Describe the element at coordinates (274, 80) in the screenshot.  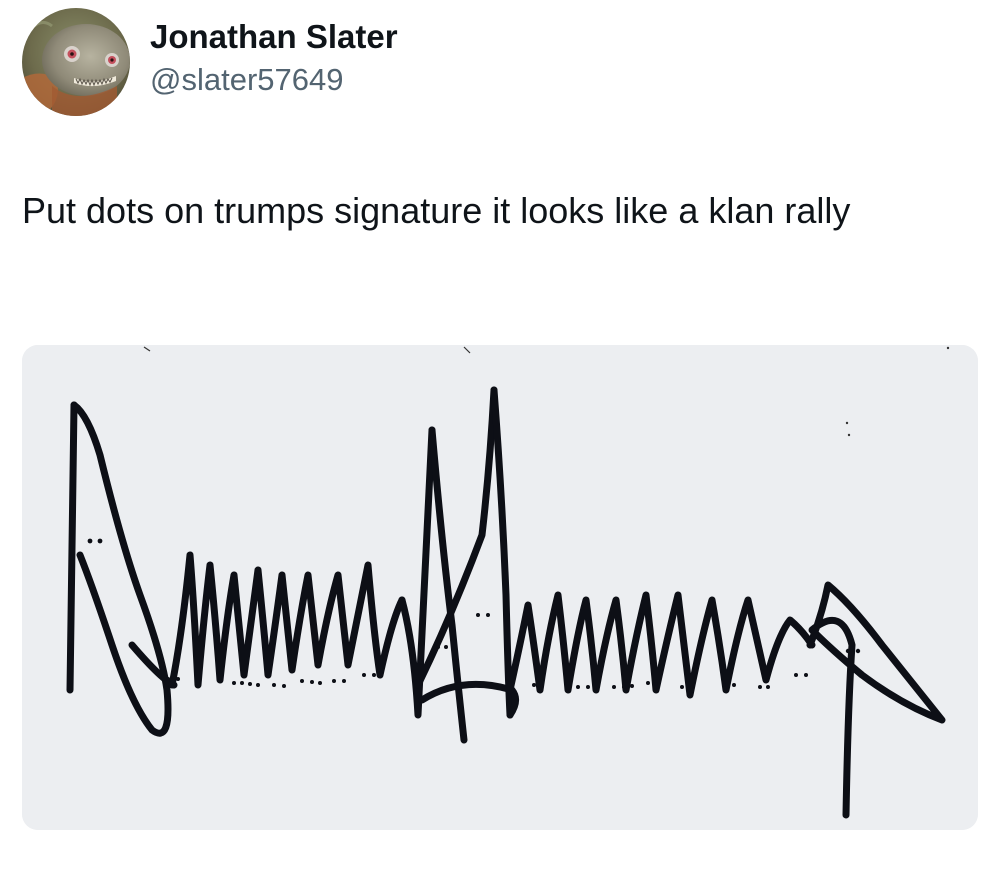
I see `author-handle: @slater57649` at that location.